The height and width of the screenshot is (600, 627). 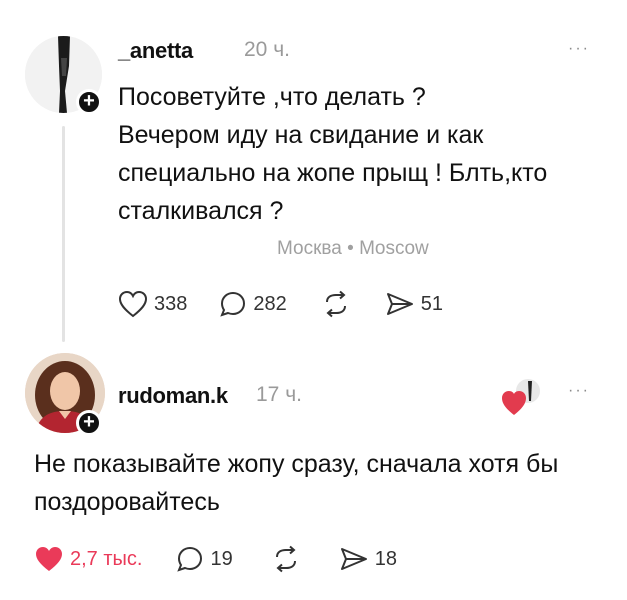 What do you see at coordinates (301, 135) in the screenshot?
I see `post-text-line: Вечером иду на свидание и как` at bounding box center [301, 135].